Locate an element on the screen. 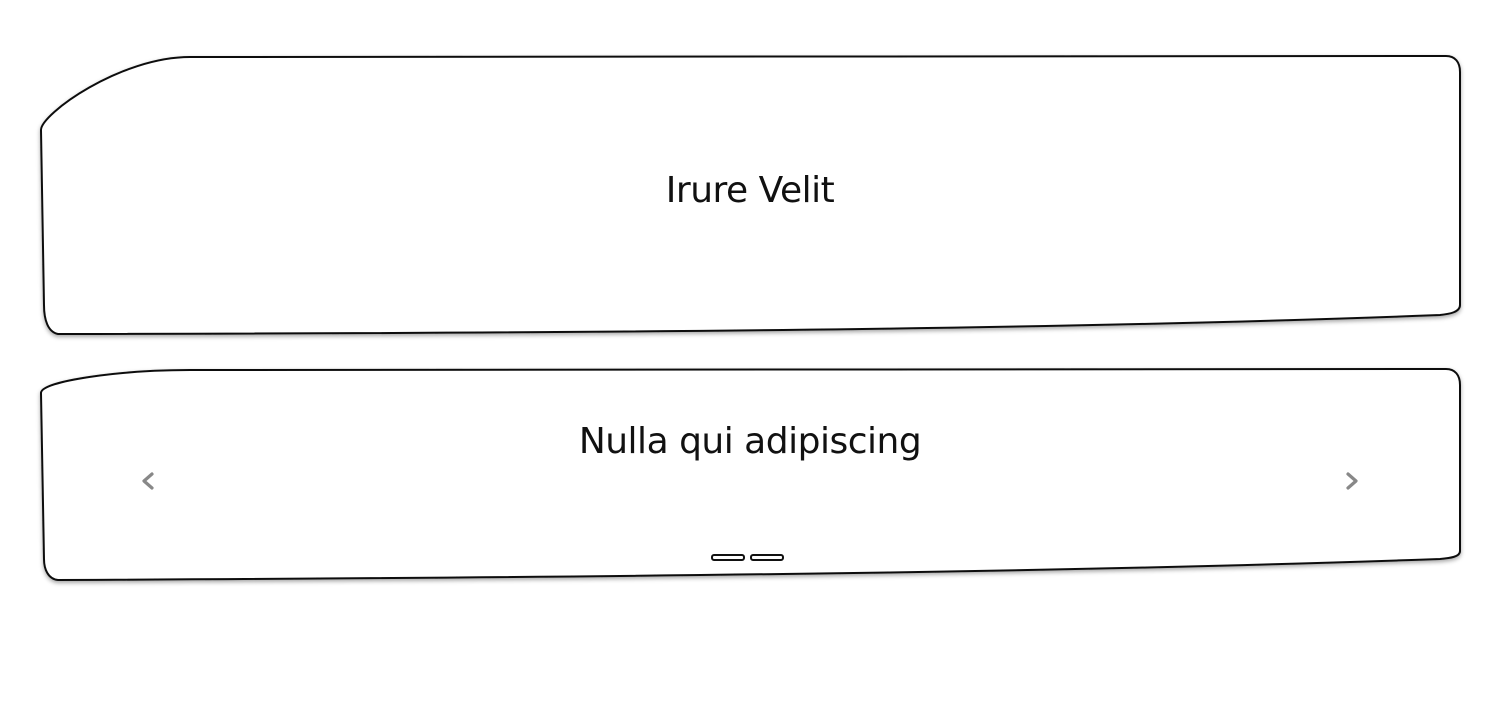 This screenshot has width=1500, height=720. chevron-left-icon is located at coordinates (148, 481).